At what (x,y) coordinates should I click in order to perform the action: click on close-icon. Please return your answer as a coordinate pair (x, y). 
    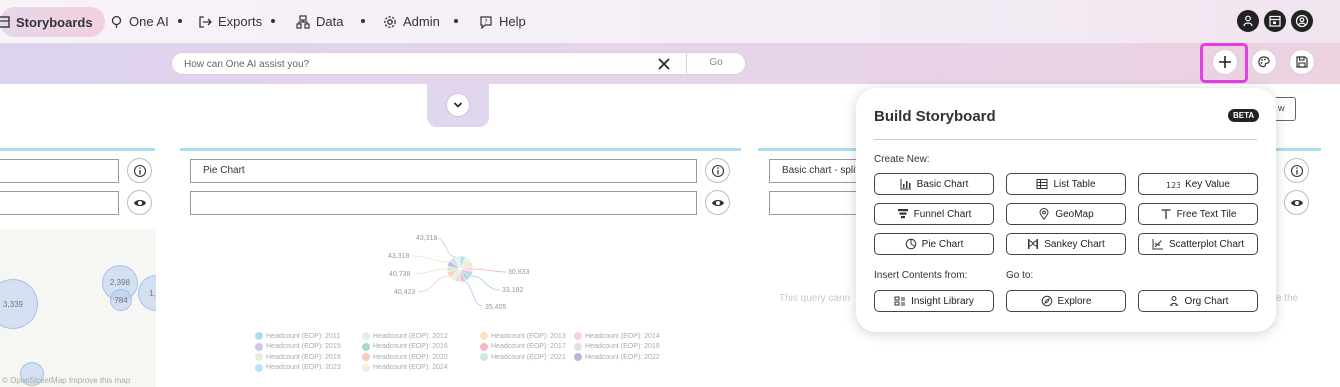
    Looking at the image, I should click on (664, 64).